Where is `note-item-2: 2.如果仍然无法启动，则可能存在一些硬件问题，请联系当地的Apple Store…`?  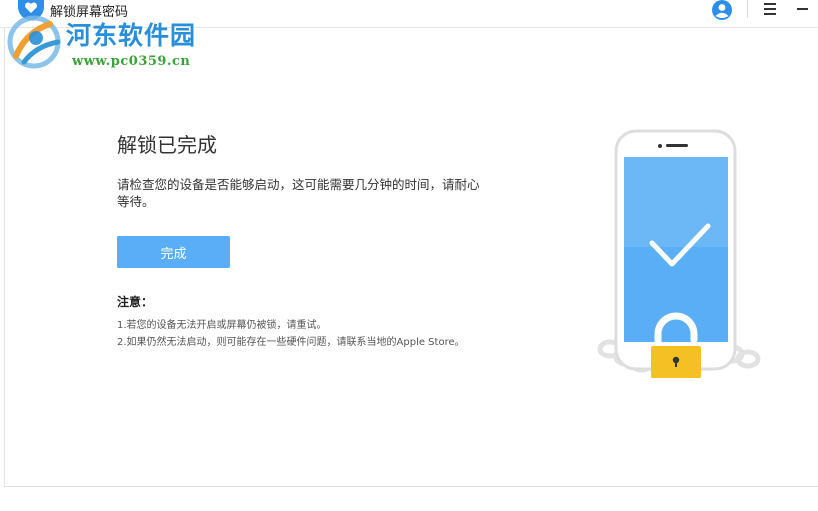
note-item-2: 2.如果仍然无法启动，则可能存在一些硬件问题，请联系当地的Apple Store… is located at coordinates (291, 342).